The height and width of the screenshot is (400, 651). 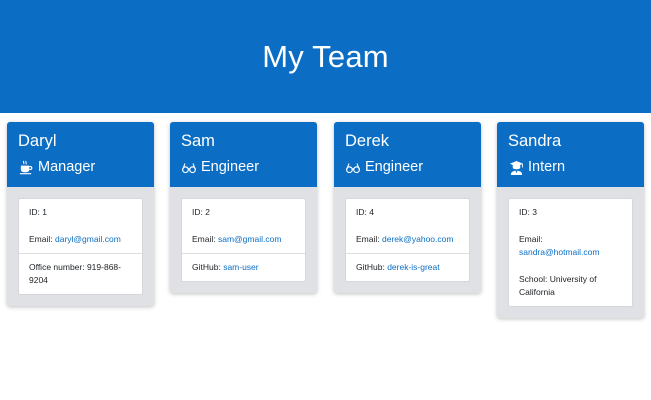 I want to click on github-username: GitHub: sam-user, so click(x=243, y=267).